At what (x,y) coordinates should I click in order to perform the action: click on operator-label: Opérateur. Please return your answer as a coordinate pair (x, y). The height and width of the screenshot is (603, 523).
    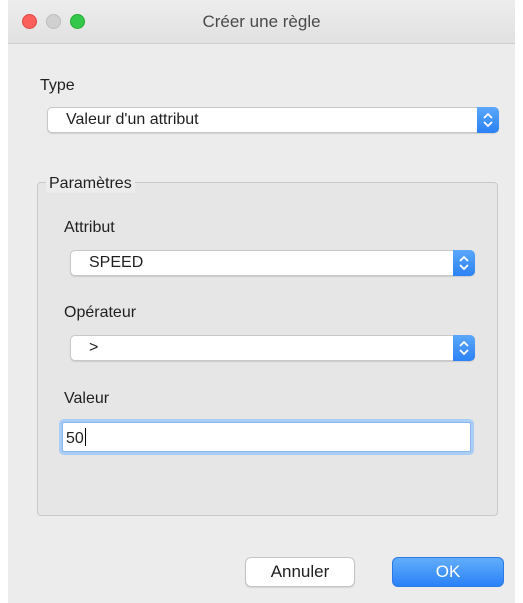
    Looking at the image, I should click on (100, 312).